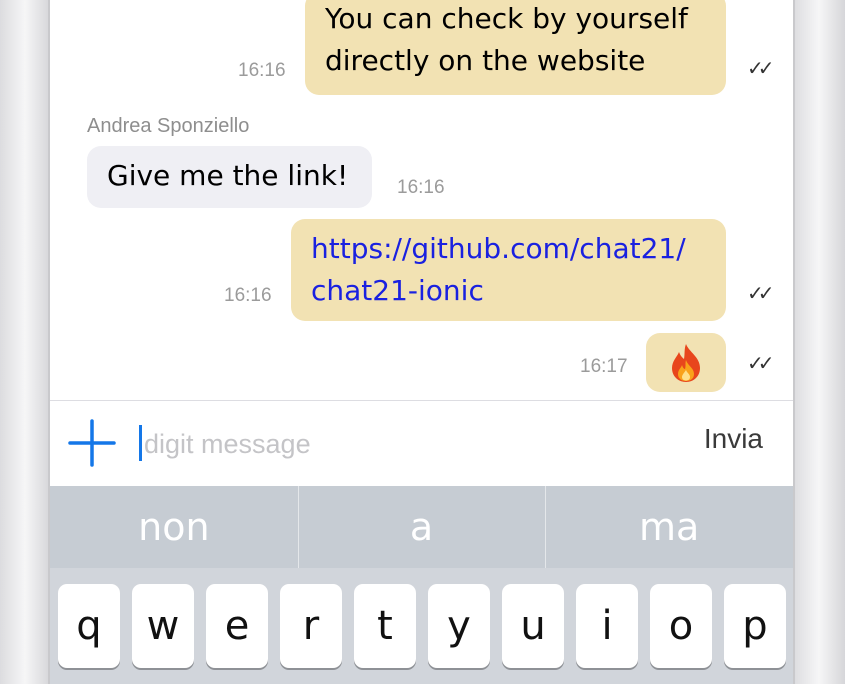  What do you see at coordinates (385, 626) in the screenshot?
I see `key-t: t` at bounding box center [385, 626].